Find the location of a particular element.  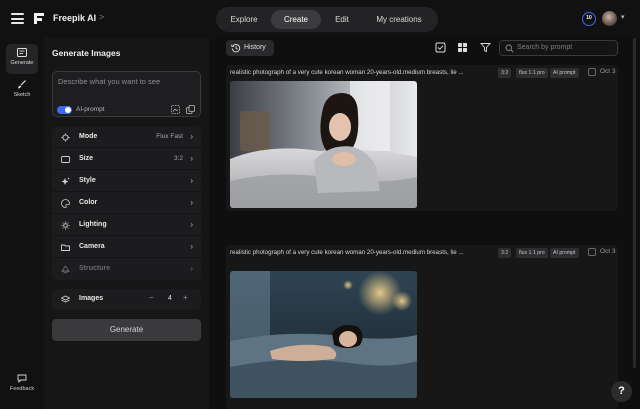

history-label: History is located at coordinates (255, 47).